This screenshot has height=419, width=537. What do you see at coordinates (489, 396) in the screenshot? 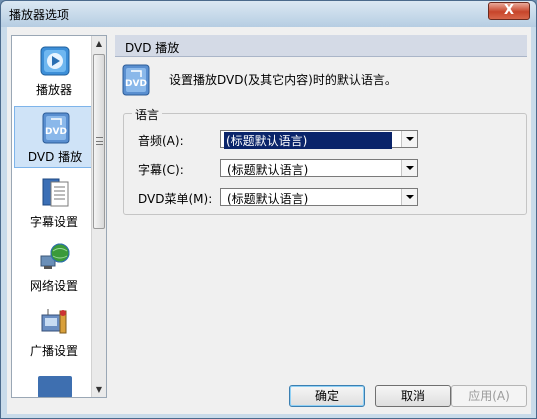
I see `apply-button: 应用(A)` at bounding box center [489, 396].